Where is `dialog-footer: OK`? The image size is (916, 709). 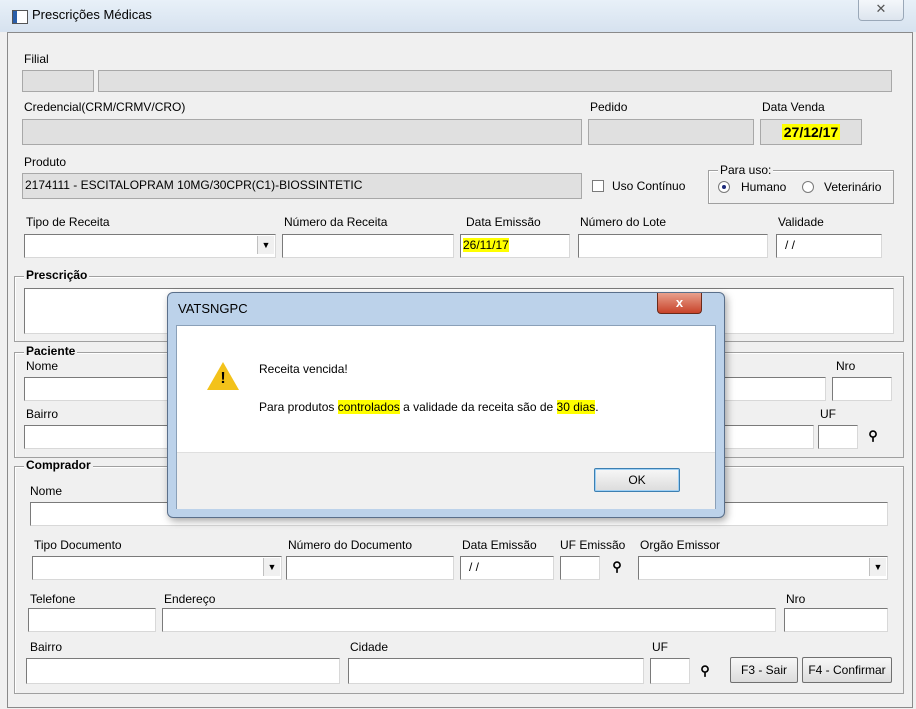
dialog-footer: OK is located at coordinates (446, 480).